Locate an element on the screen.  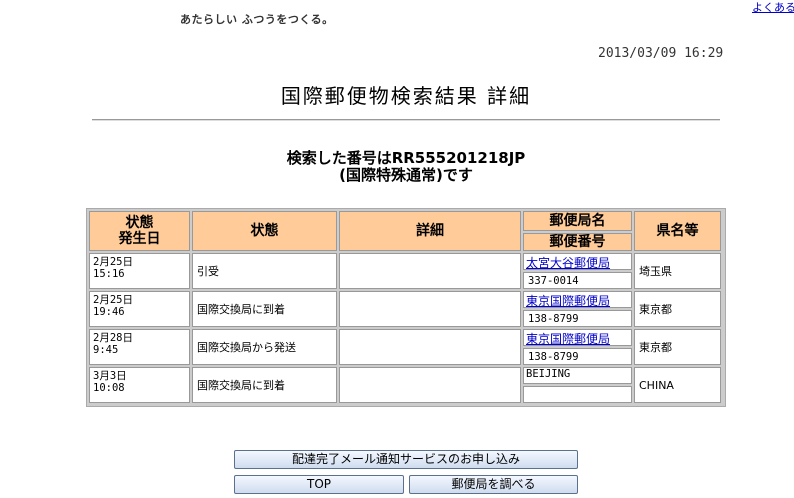
find-office-button: 郵便局を調べる is located at coordinates (493, 484).